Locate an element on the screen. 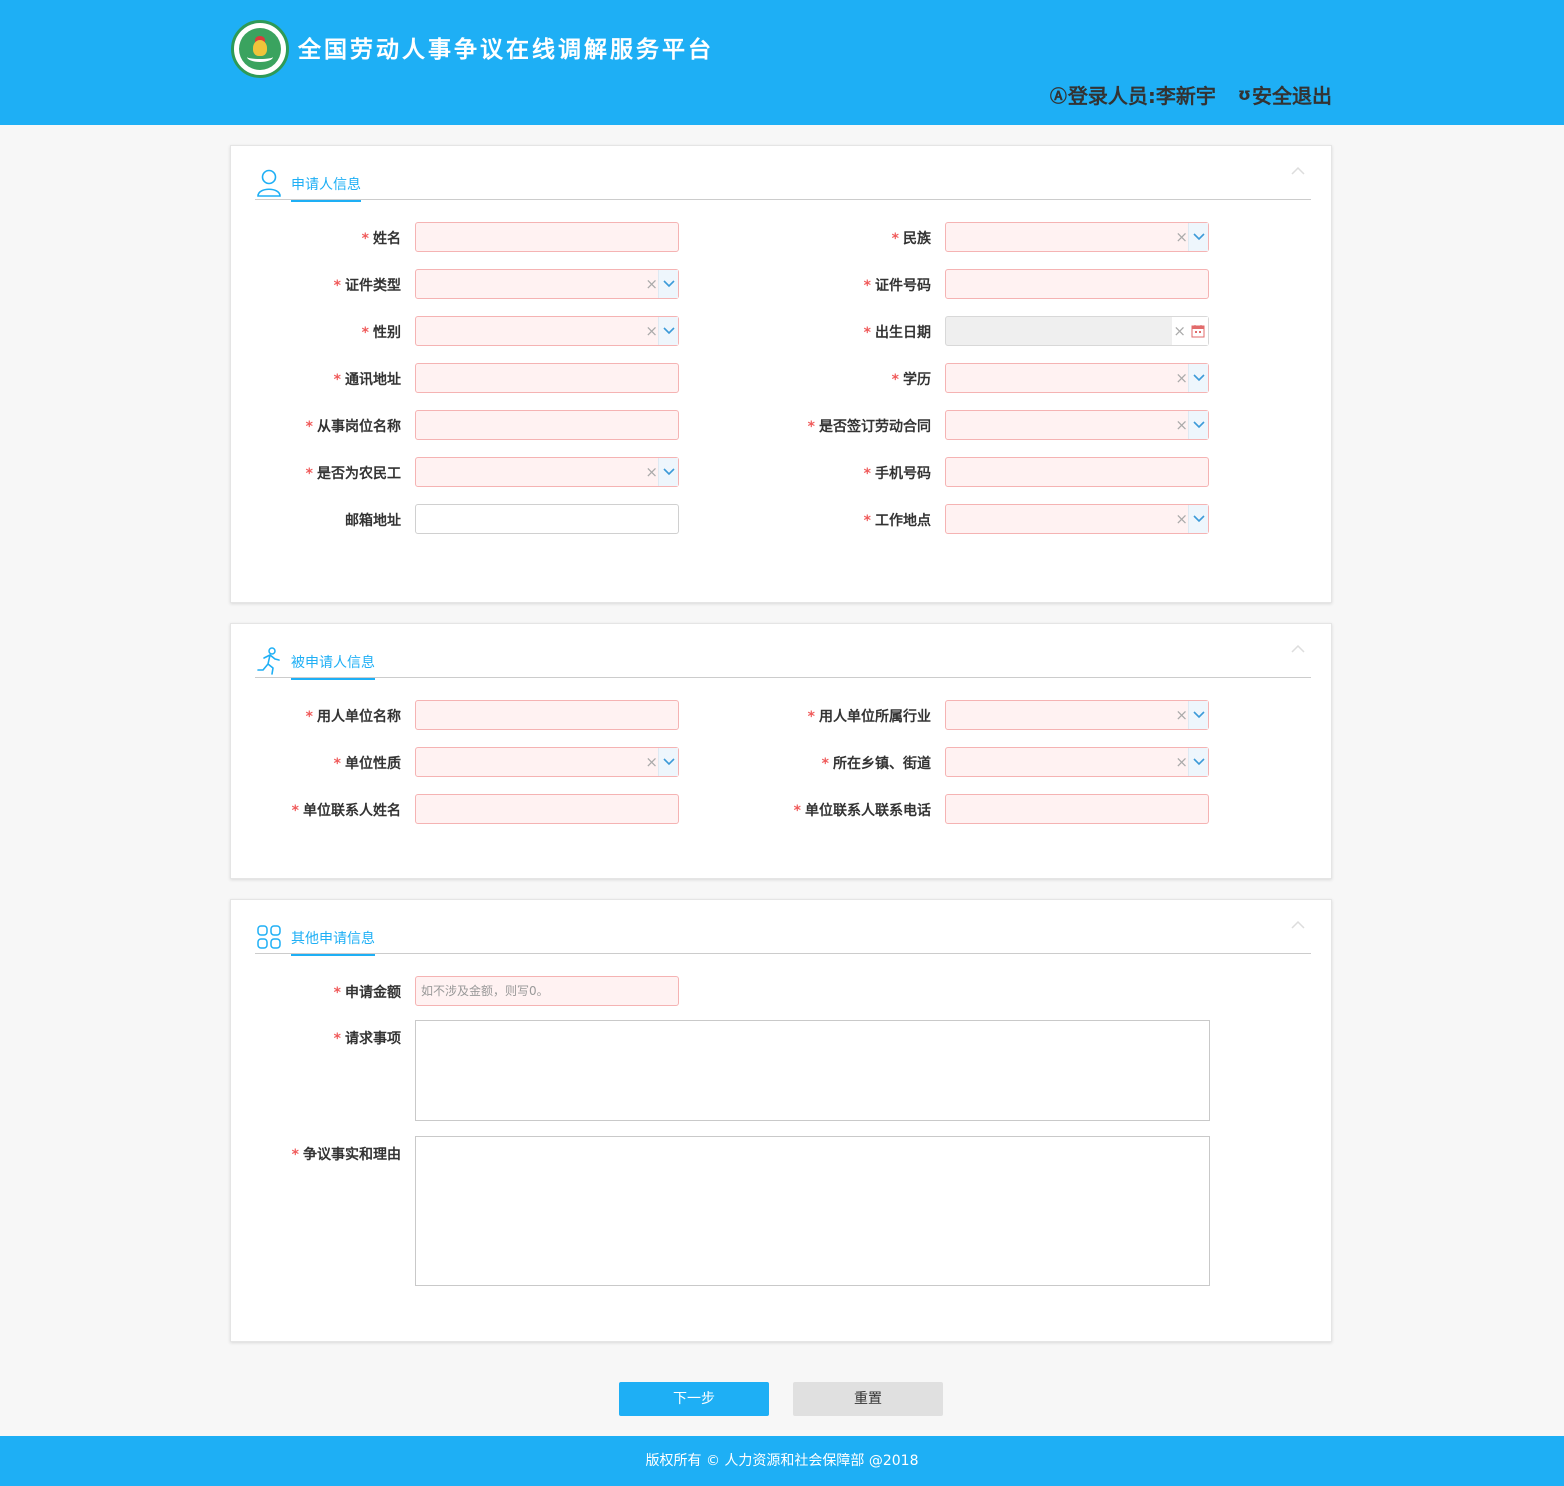 The image size is (1564, 1486). date-field: × is located at coordinates (1077, 331).